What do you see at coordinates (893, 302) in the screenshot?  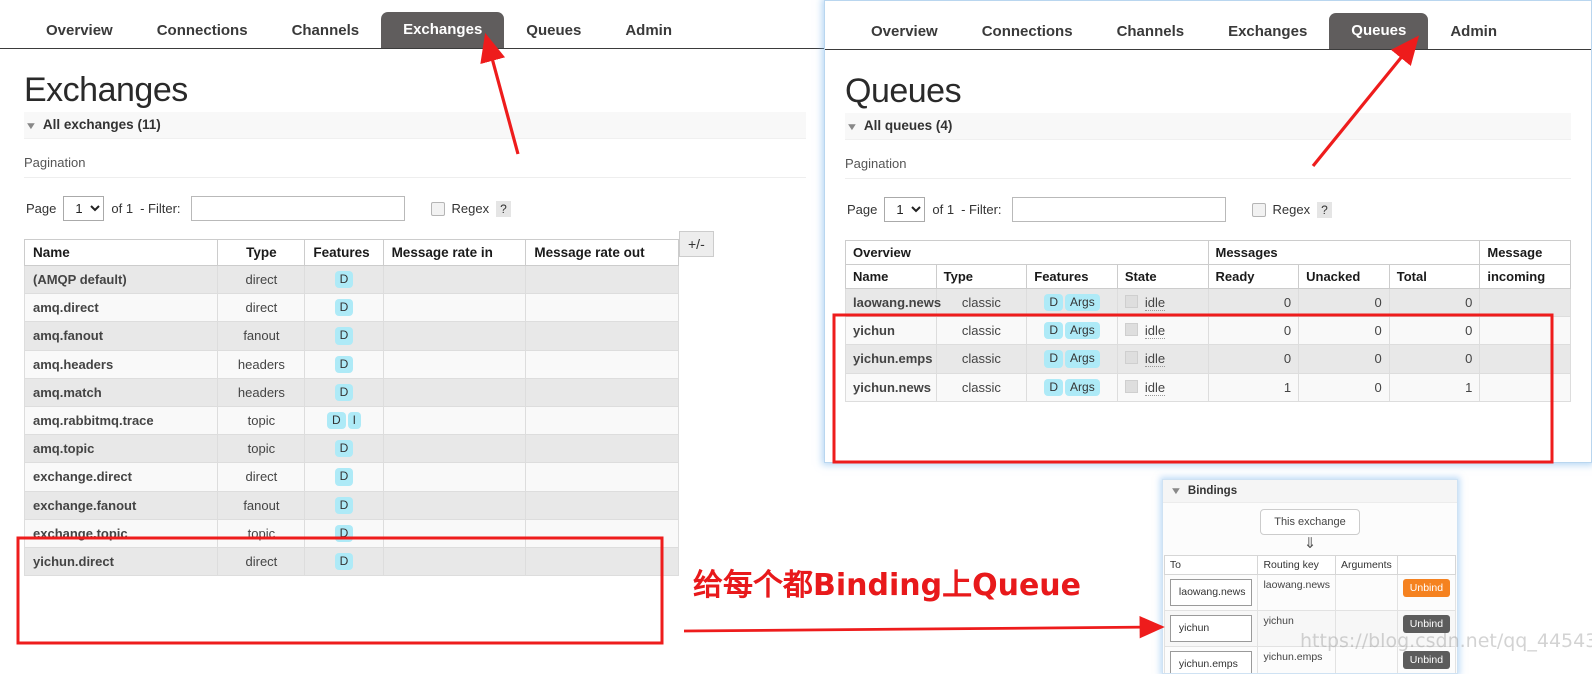 I see `queue-name: laowang.news` at bounding box center [893, 302].